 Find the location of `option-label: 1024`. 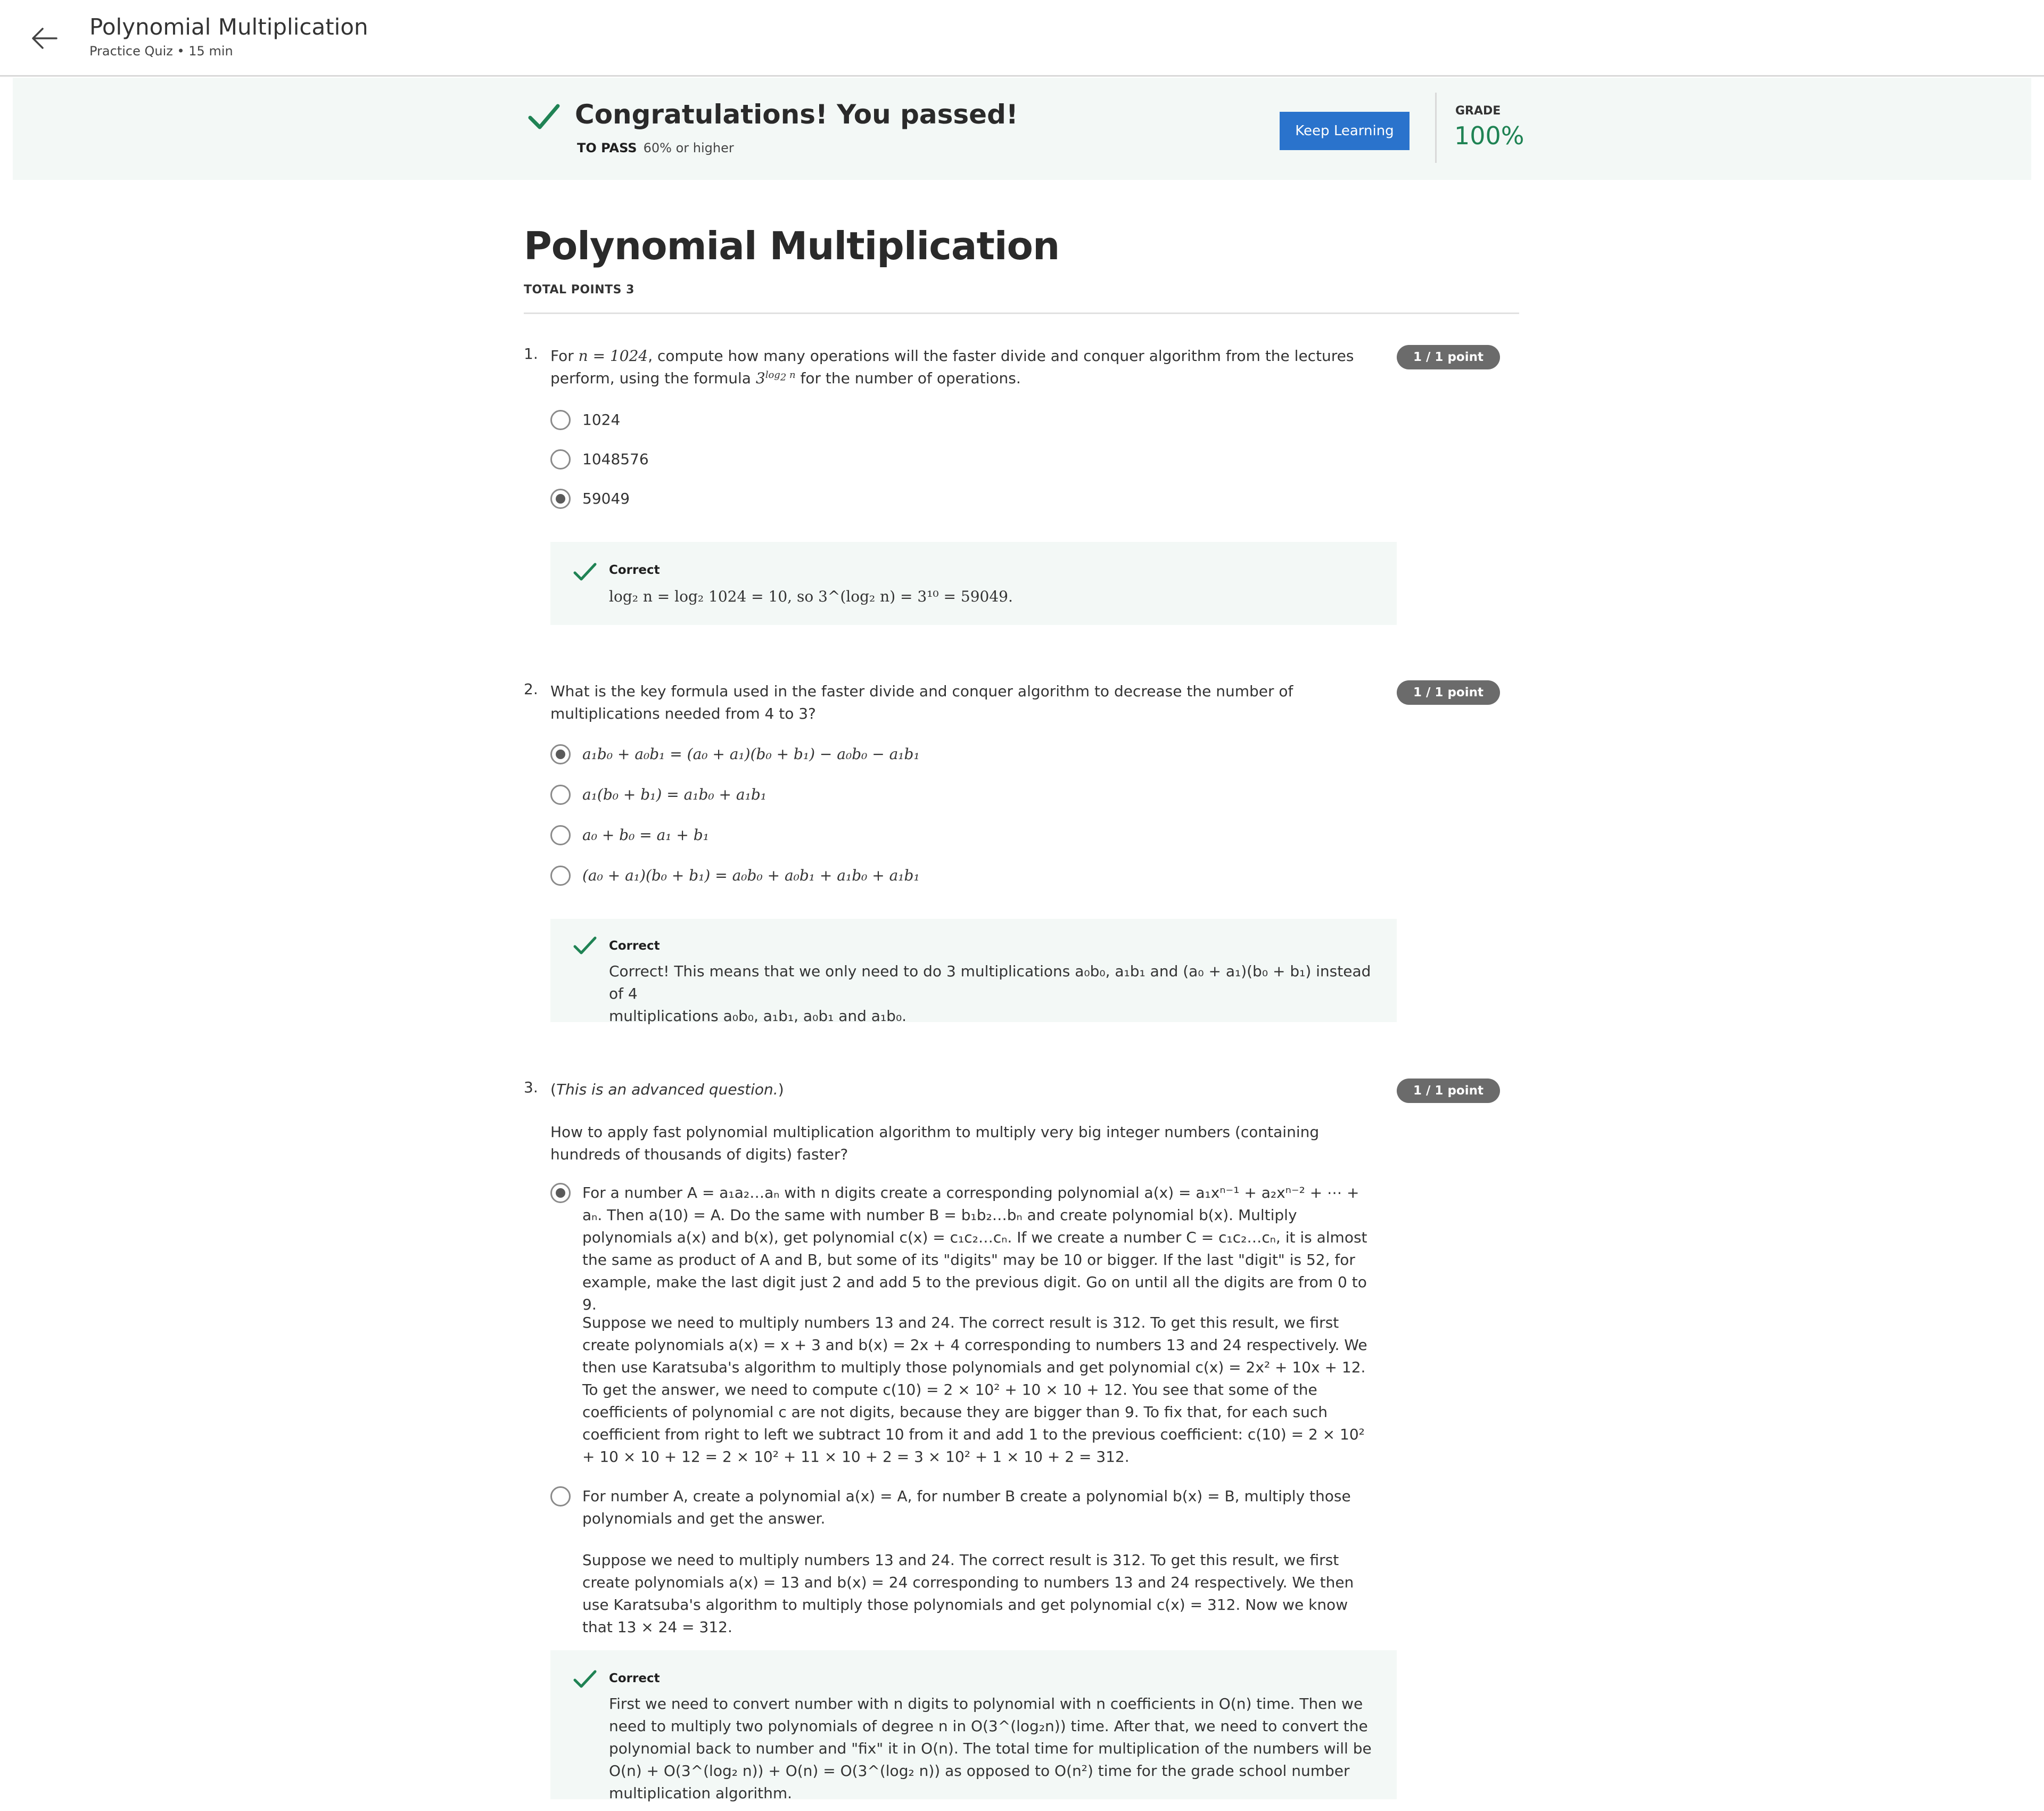

option-label: 1024 is located at coordinates (601, 420).